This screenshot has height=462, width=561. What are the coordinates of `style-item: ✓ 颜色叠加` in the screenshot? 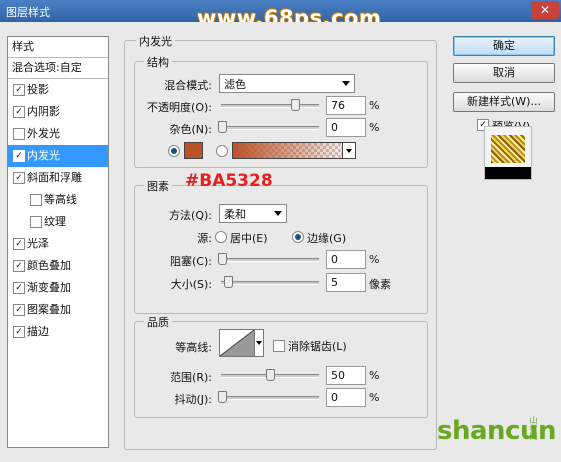 It's located at (58, 266).